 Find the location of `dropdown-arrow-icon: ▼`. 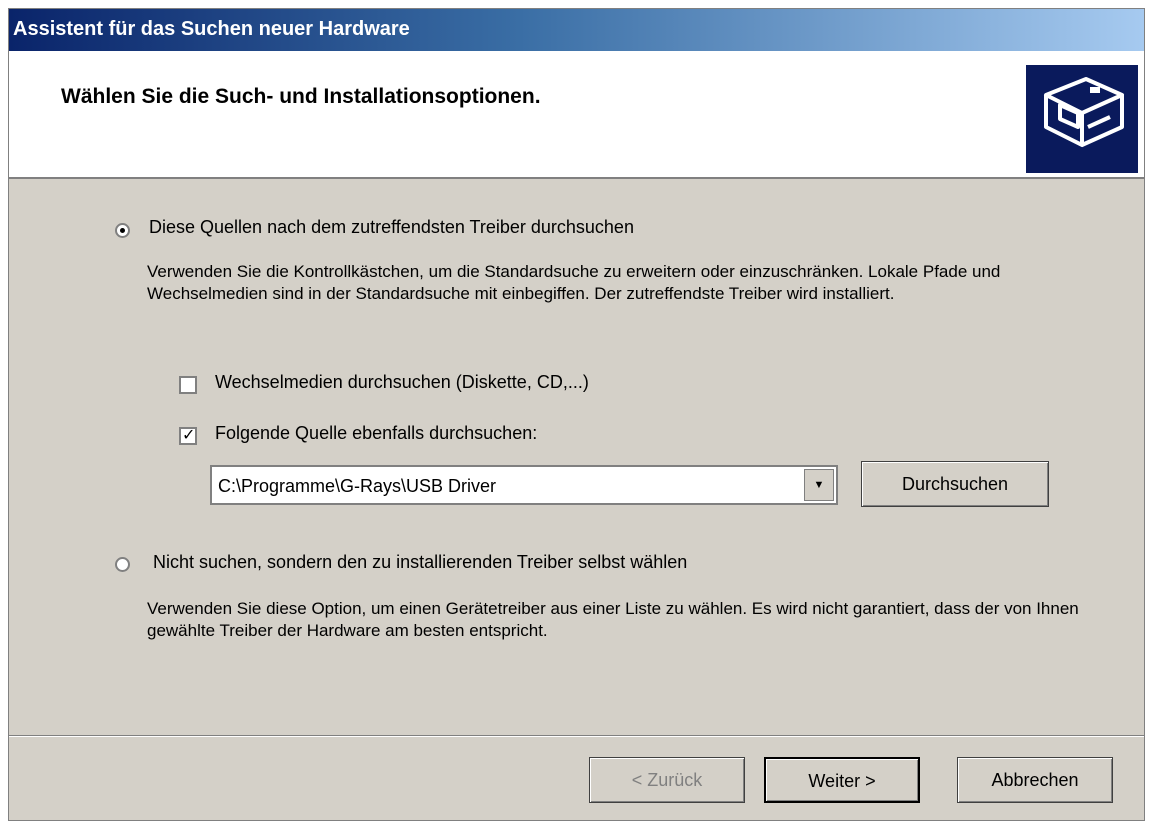

dropdown-arrow-icon: ▼ is located at coordinates (819, 485).